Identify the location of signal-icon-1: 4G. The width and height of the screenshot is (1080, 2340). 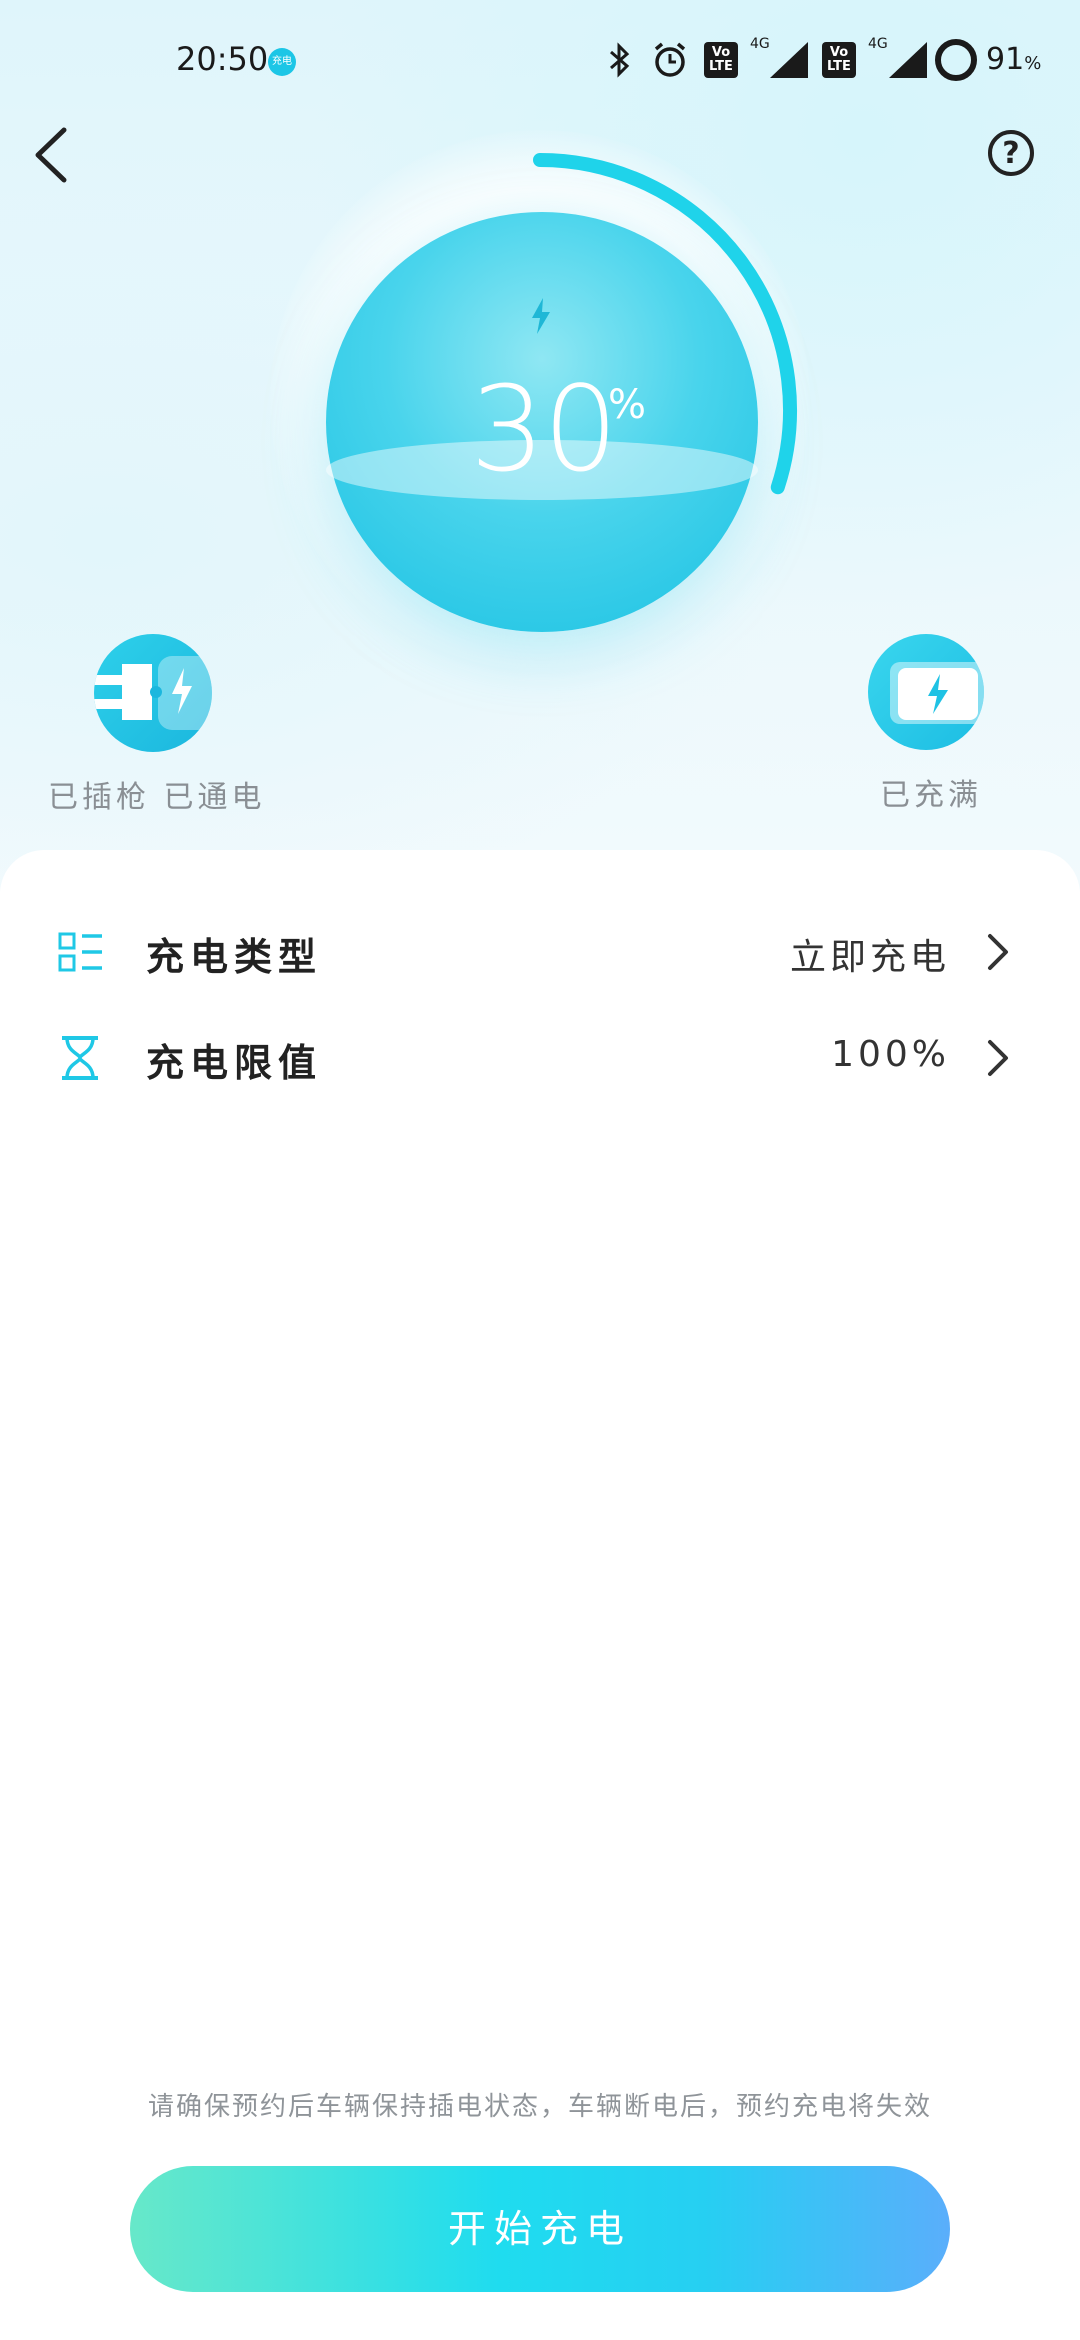
(780, 58).